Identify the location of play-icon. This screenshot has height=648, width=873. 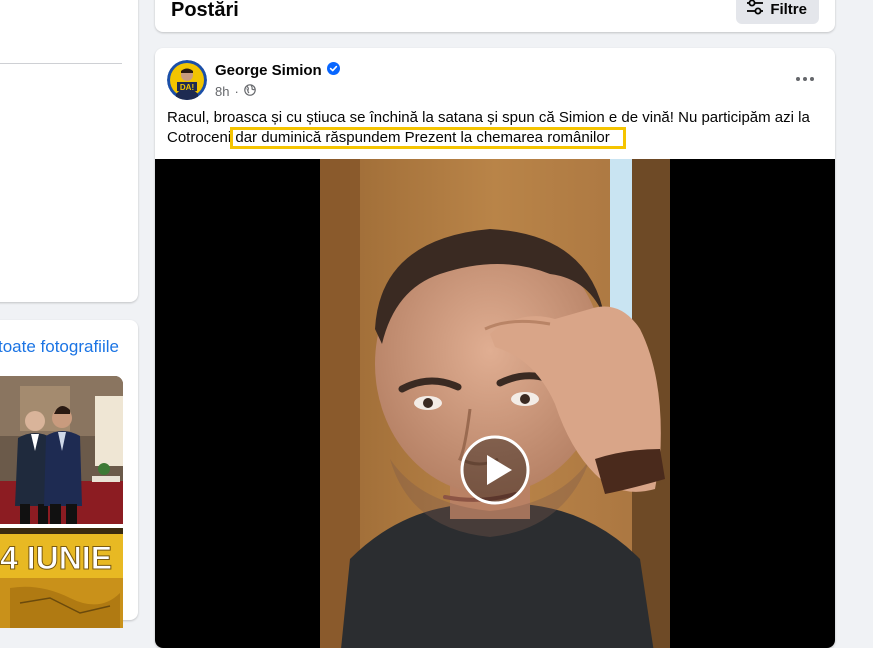
(495, 470).